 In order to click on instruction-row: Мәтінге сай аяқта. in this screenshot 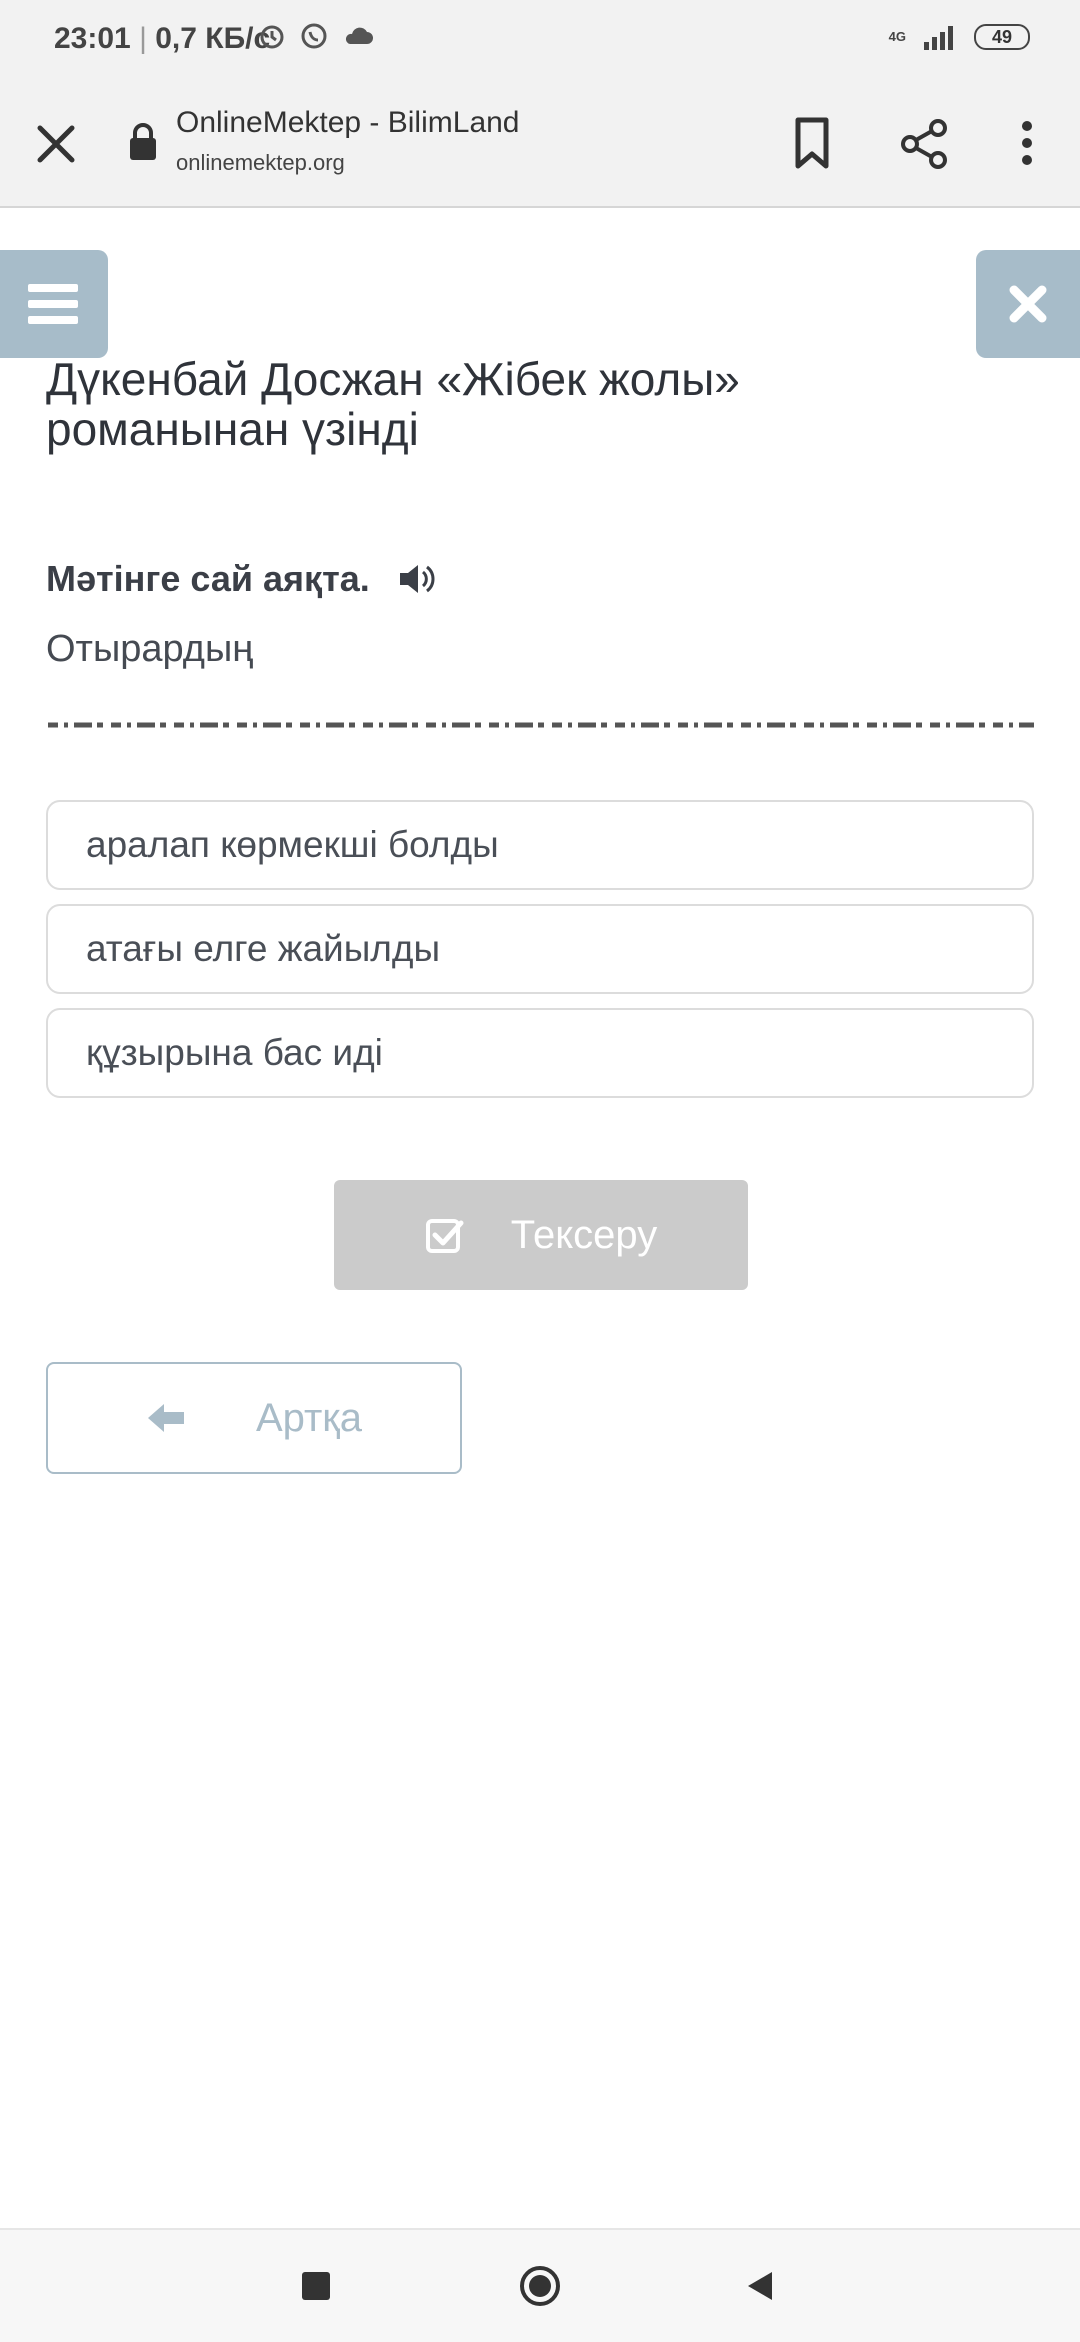, I will do `click(241, 579)`.